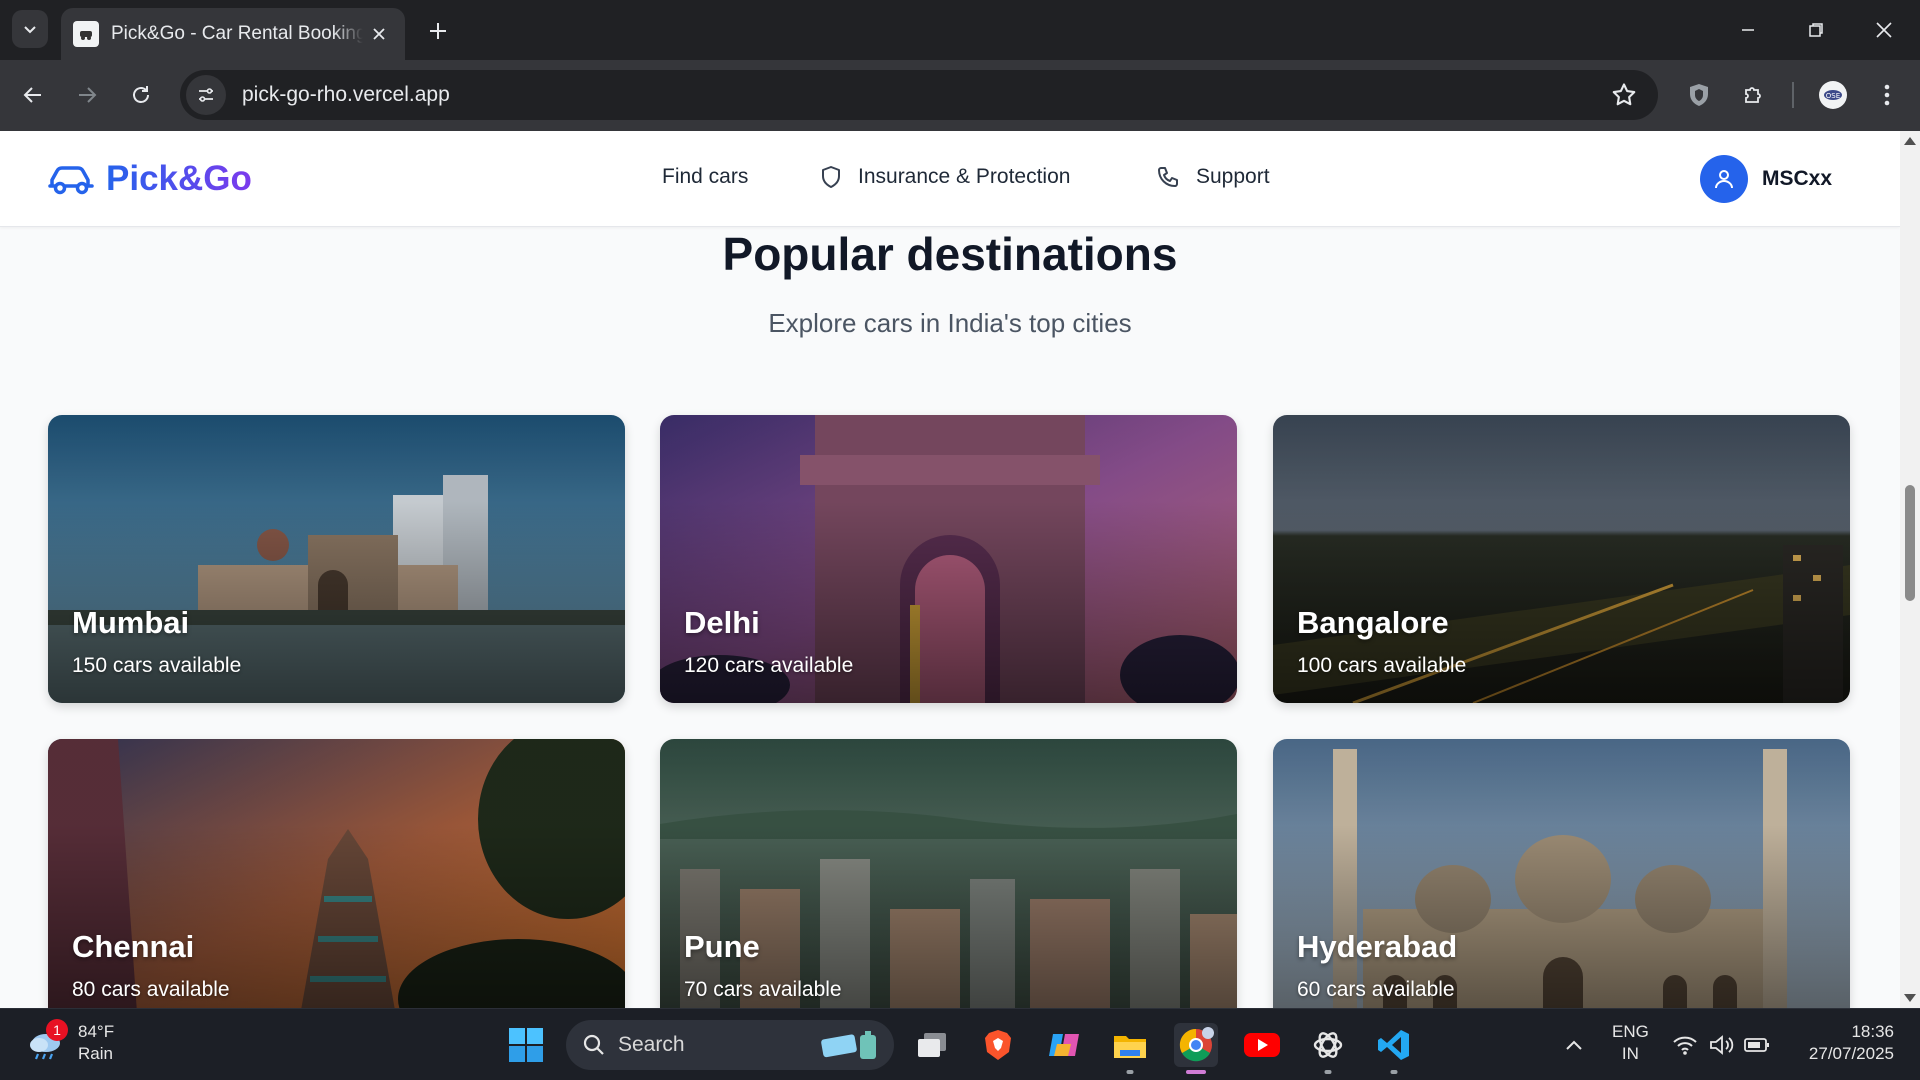 The width and height of the screenshot is (1920, 1080). I want to click on profile-button: OSE, so click(1833, 95).